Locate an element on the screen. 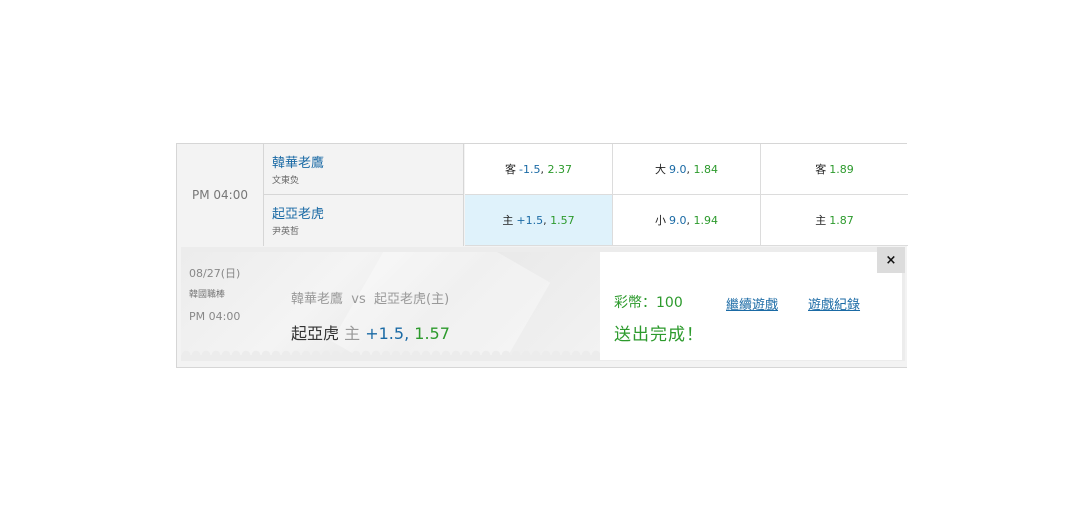  ticket-match: 韓華老鷹 vs 起亞老虎(主) is located at coordinates (370, 299).